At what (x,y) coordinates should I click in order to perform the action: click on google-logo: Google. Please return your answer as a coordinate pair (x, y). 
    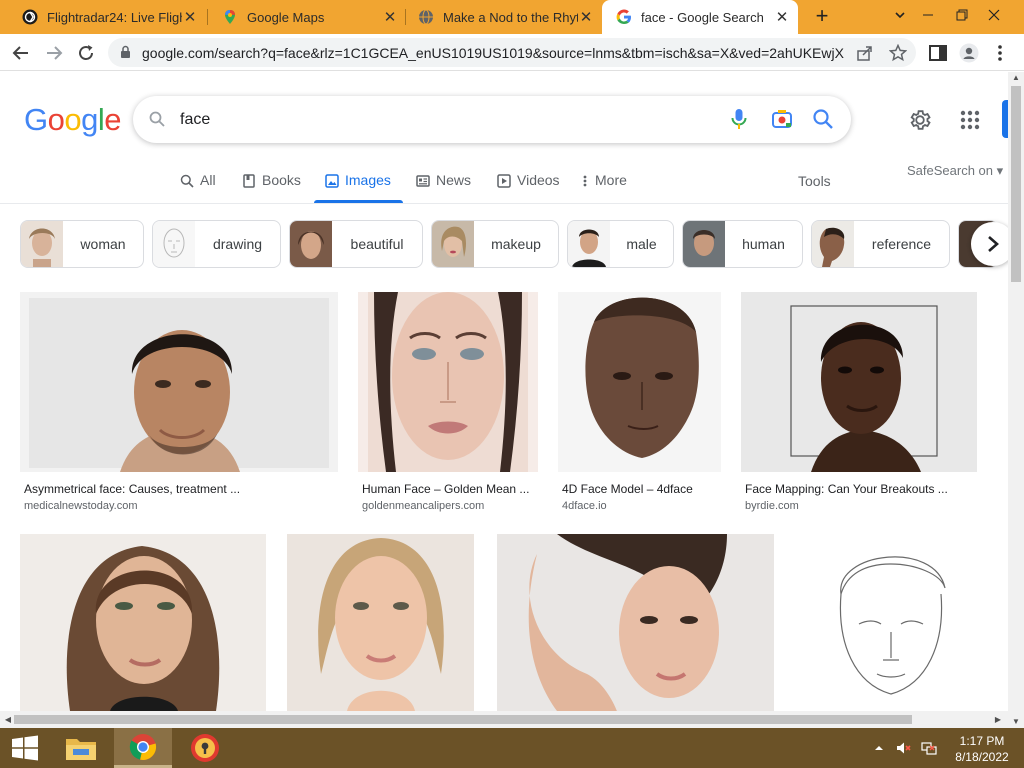
    Looking at the image, I should click on (73, 120).